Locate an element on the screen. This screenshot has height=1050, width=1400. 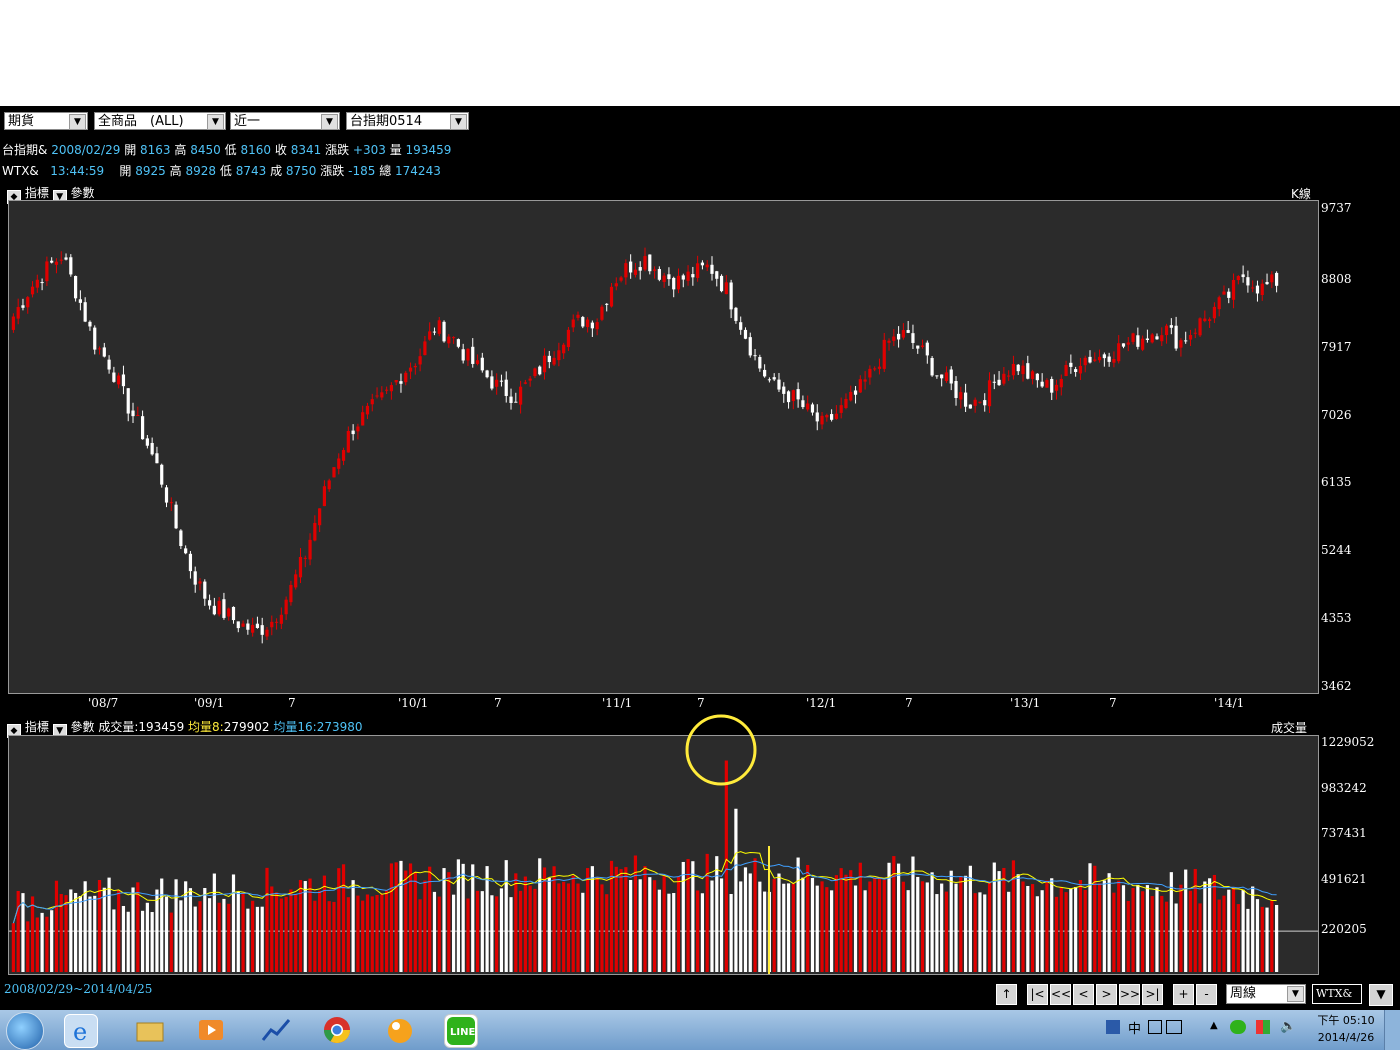
ime-keyboard-icon is located at coordinates (1174, 1027).